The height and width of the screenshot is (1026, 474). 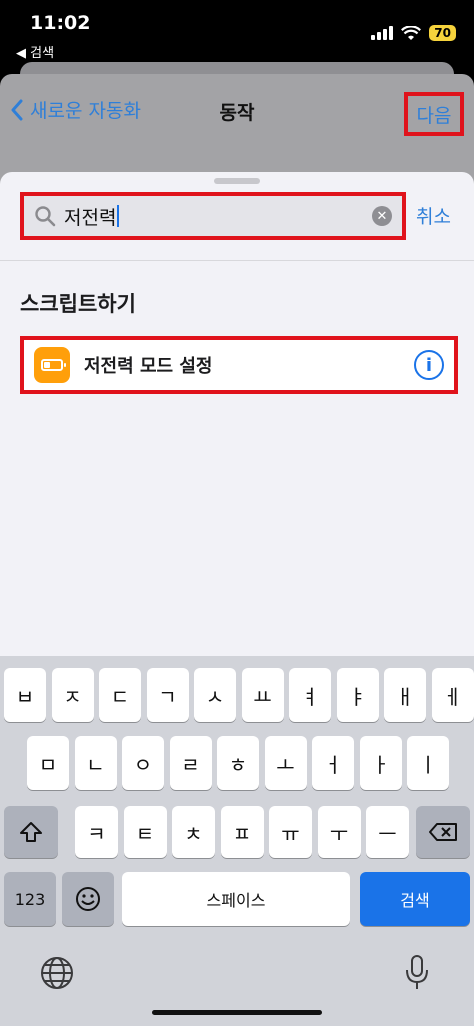 What do you see at coordinates (239, 365) in the screenshot?
I see `action-result-row: 저전력 모드 설정 i` at bounding box center [239, 365].